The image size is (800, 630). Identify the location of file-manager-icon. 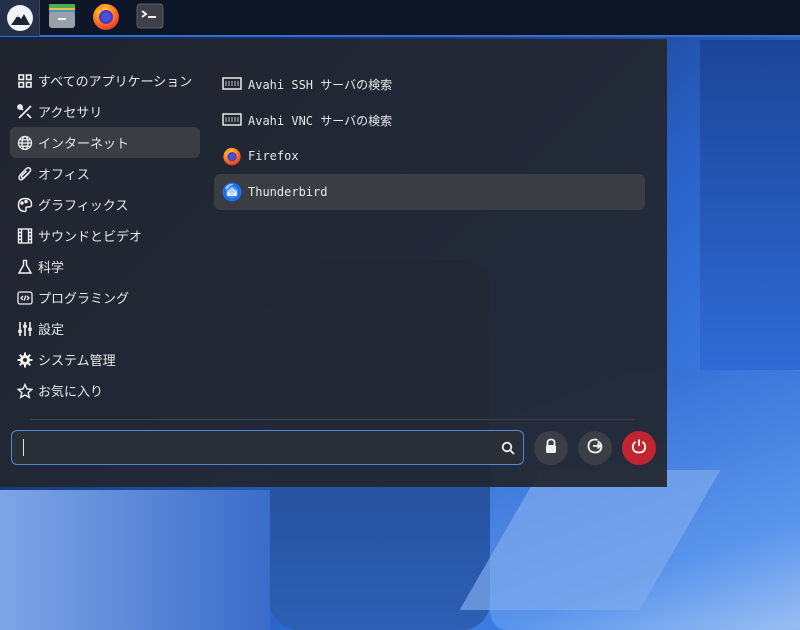
(62, 18).